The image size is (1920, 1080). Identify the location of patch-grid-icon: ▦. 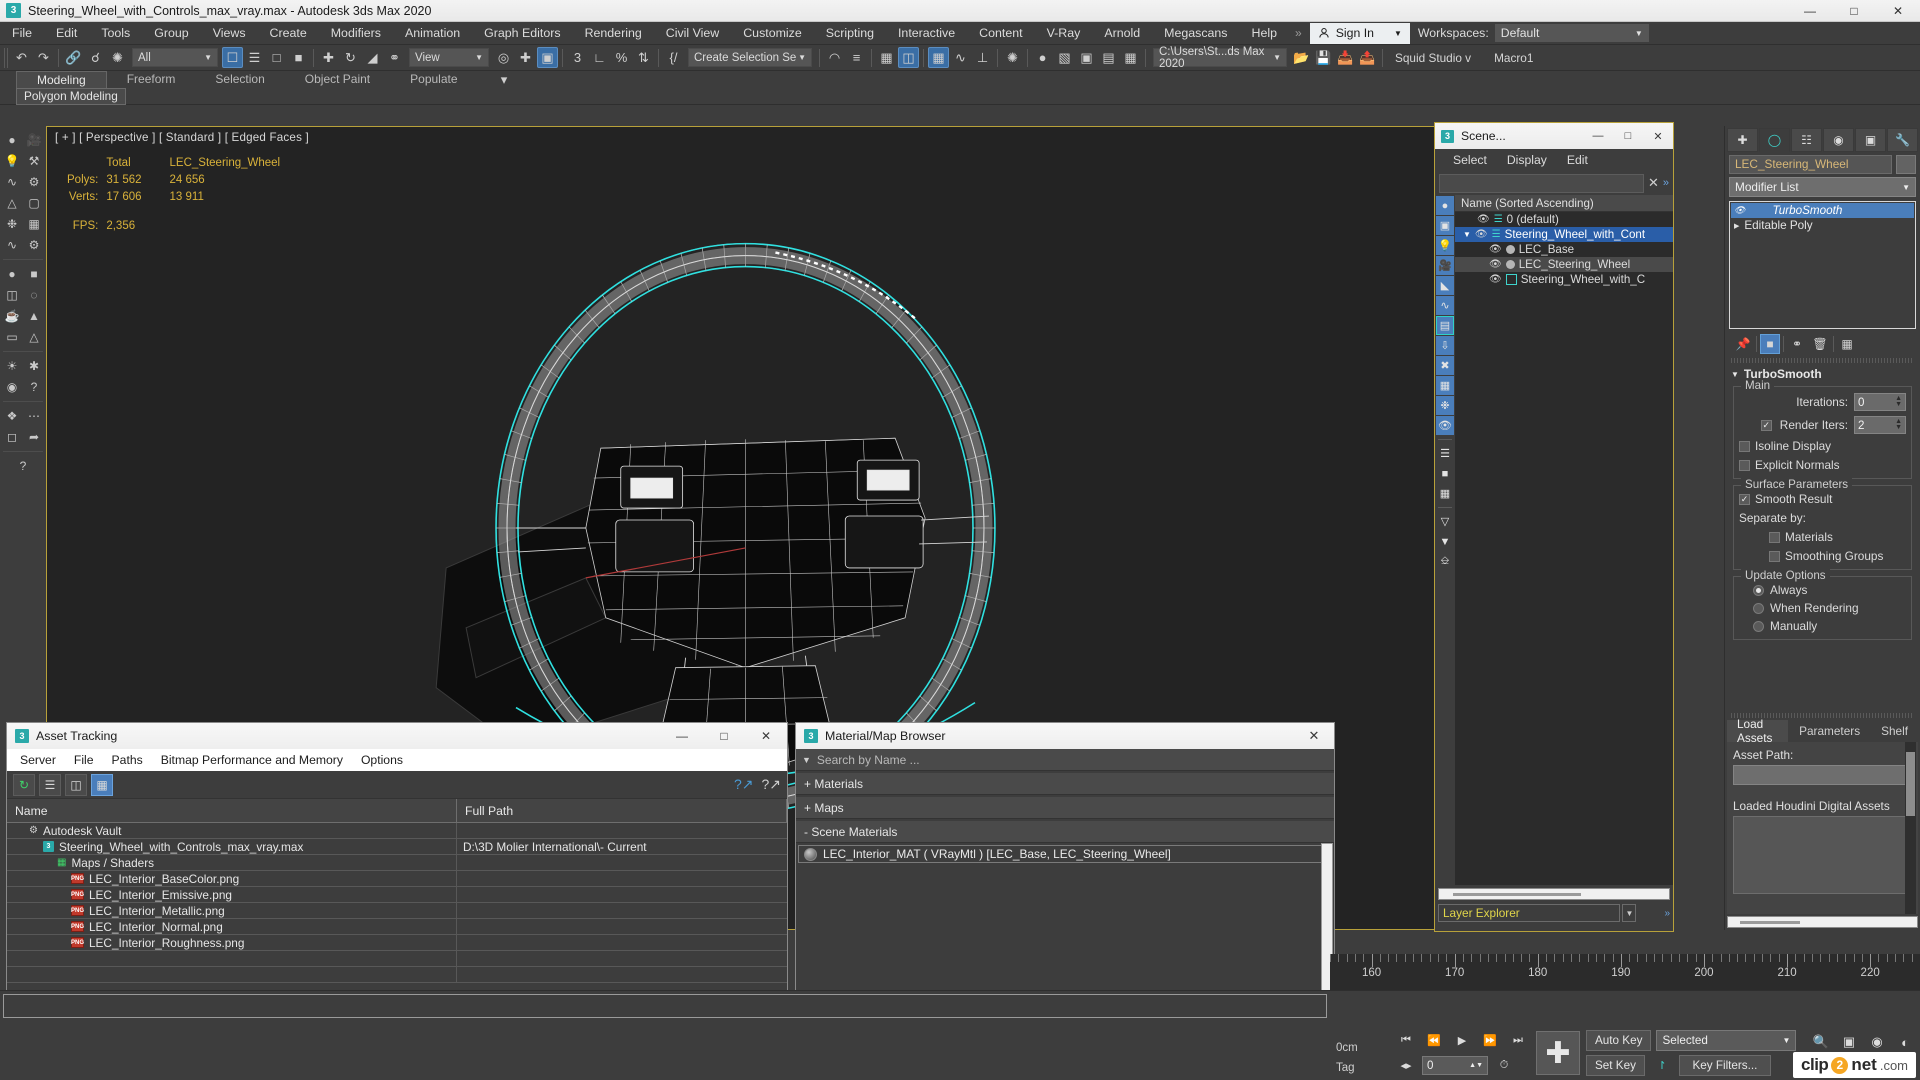
(34, 224).